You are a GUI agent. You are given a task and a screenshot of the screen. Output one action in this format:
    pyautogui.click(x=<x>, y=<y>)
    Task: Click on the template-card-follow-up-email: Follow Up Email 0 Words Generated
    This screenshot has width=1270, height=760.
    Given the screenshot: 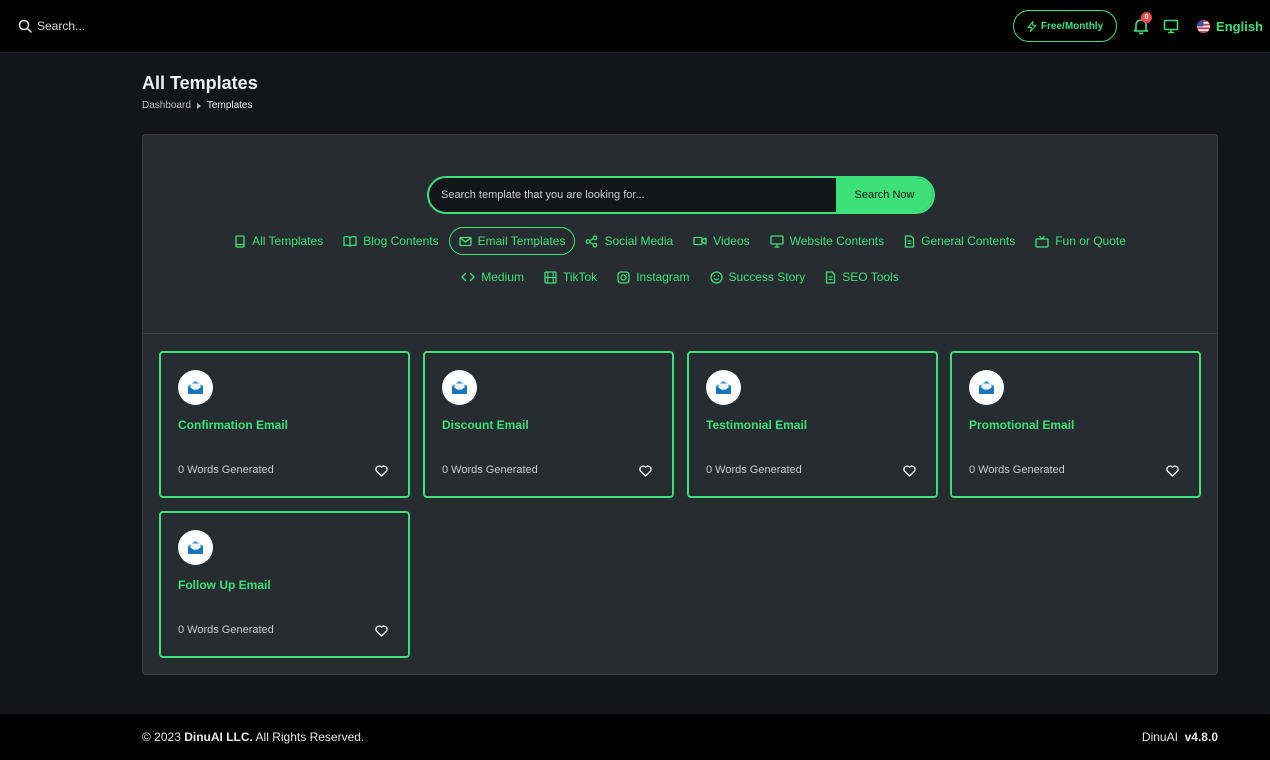 What is the action you would take?
    pyautogui.click(x=284, y=584)
    